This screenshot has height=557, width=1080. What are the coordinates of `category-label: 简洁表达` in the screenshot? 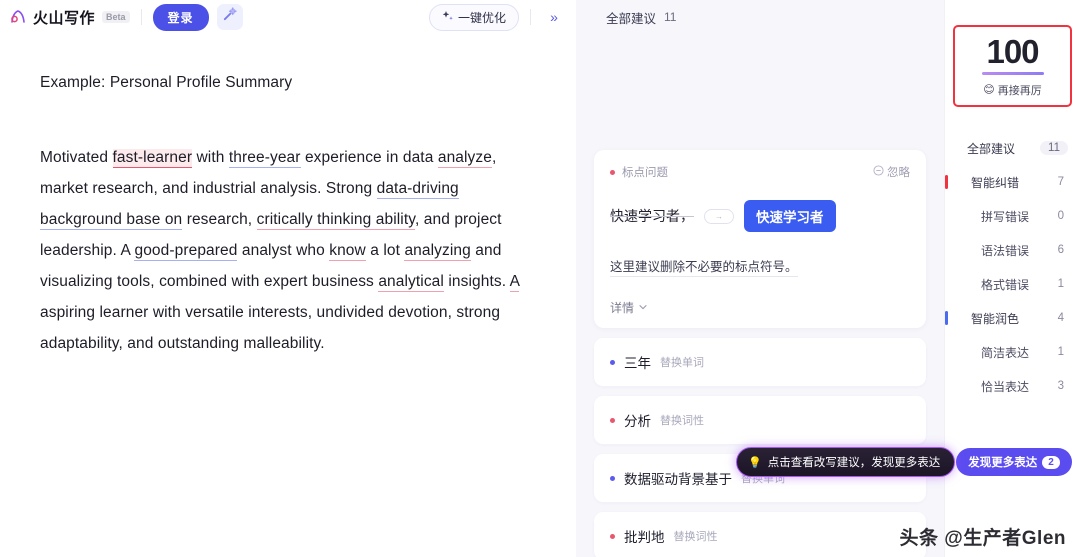 It's located at (1005, 352).